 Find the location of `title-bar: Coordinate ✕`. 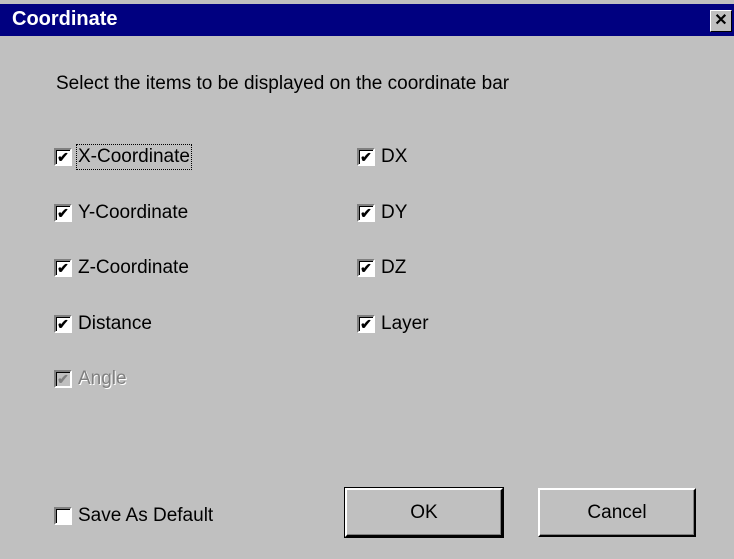

title-bar: Coordinate ✕ is located at coordinates (367, 20).